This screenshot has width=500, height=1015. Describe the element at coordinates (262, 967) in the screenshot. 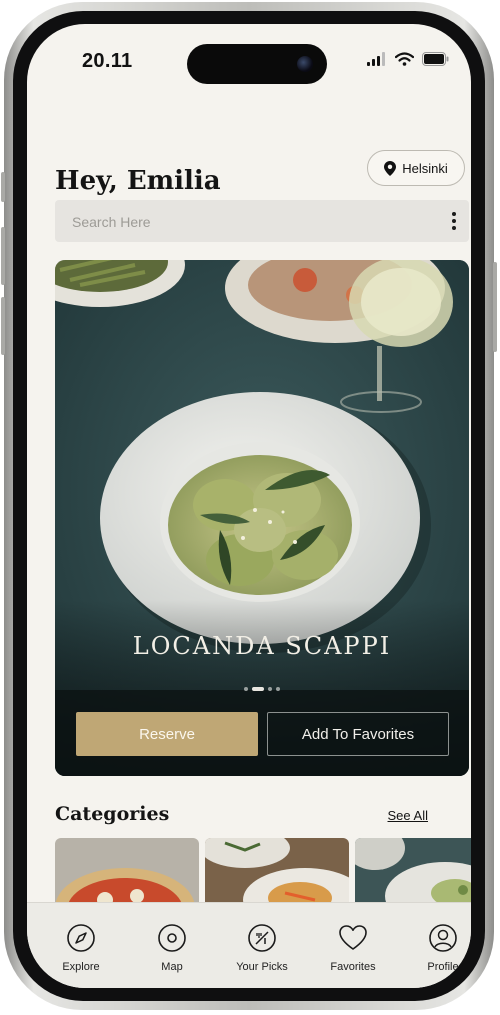

I see `nav-label-your-picks: Your Picks` at that location.